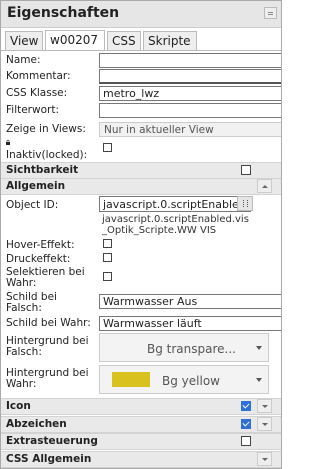 The image size is (320, 469). I want to click on locked-label: Inaktiv(locked):, so click(47, 155).